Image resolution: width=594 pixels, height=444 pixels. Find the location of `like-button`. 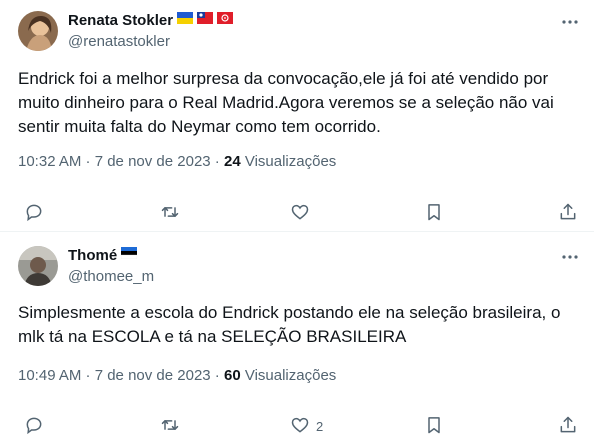

like-button is located at coordinates (303, 213).